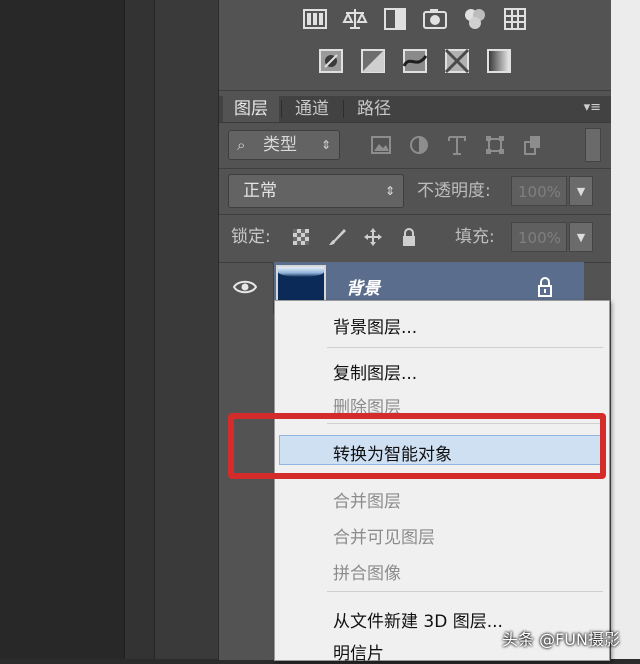 Image resolution: width=640 pixels, height=664 pixels. What do you see at coordinates (355, 19) in the screenshot?
I see `balance-scale-icon` at bounding box center [355, 19].